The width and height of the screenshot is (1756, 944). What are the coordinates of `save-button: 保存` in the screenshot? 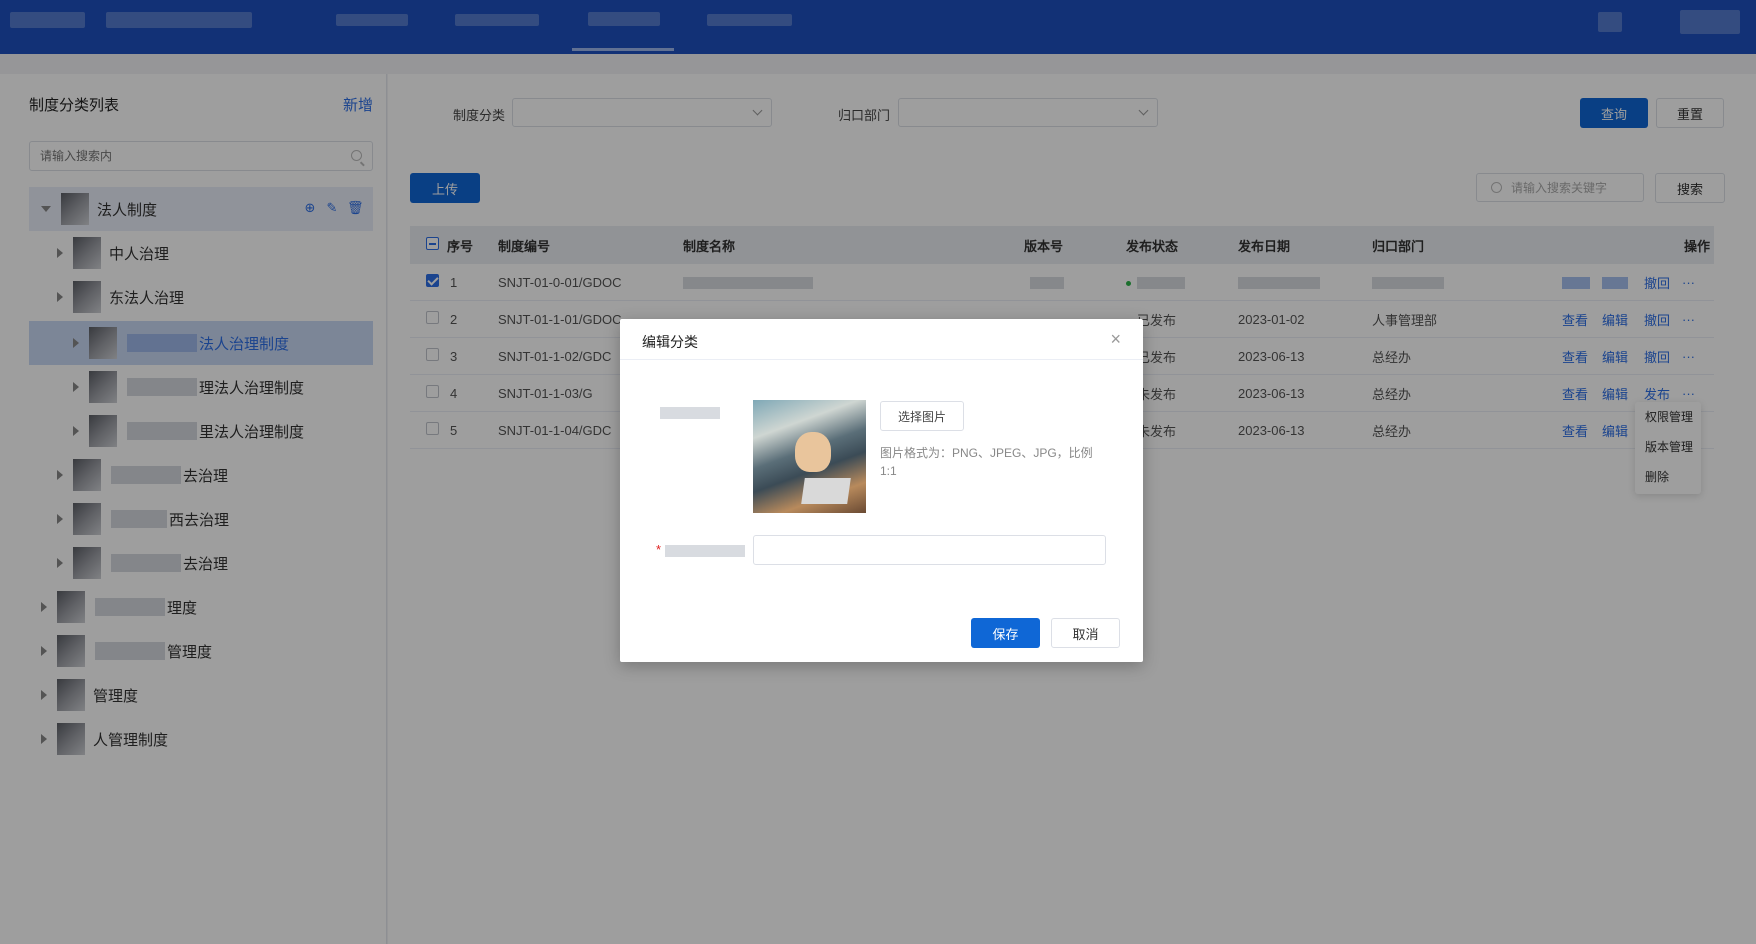 It's located at (1005, 633).